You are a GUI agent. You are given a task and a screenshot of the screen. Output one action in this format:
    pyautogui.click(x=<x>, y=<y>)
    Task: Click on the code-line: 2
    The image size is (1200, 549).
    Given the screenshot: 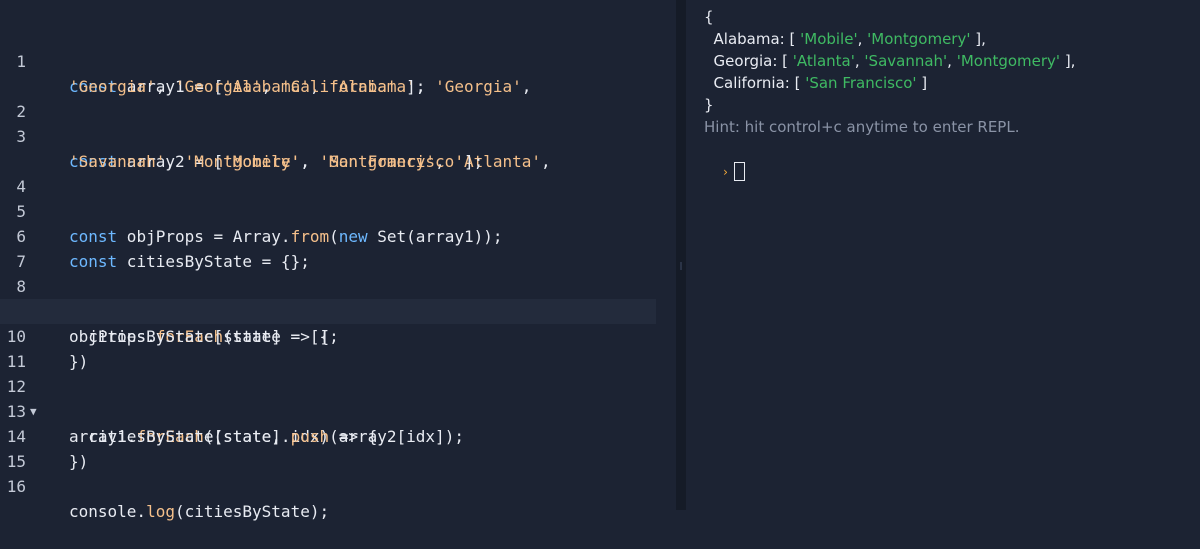 What is the action you would take?
    pyautogui.click(x=338, y=97)
    